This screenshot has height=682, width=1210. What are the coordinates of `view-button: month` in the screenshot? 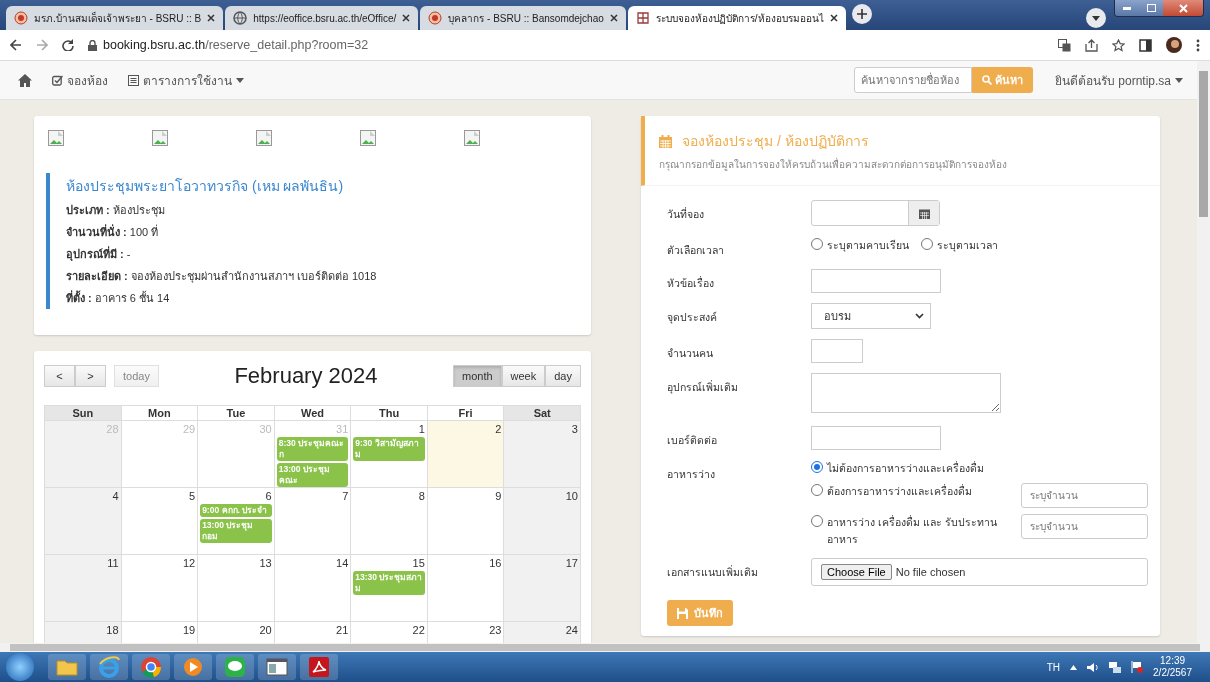 It's located at (477, 376).